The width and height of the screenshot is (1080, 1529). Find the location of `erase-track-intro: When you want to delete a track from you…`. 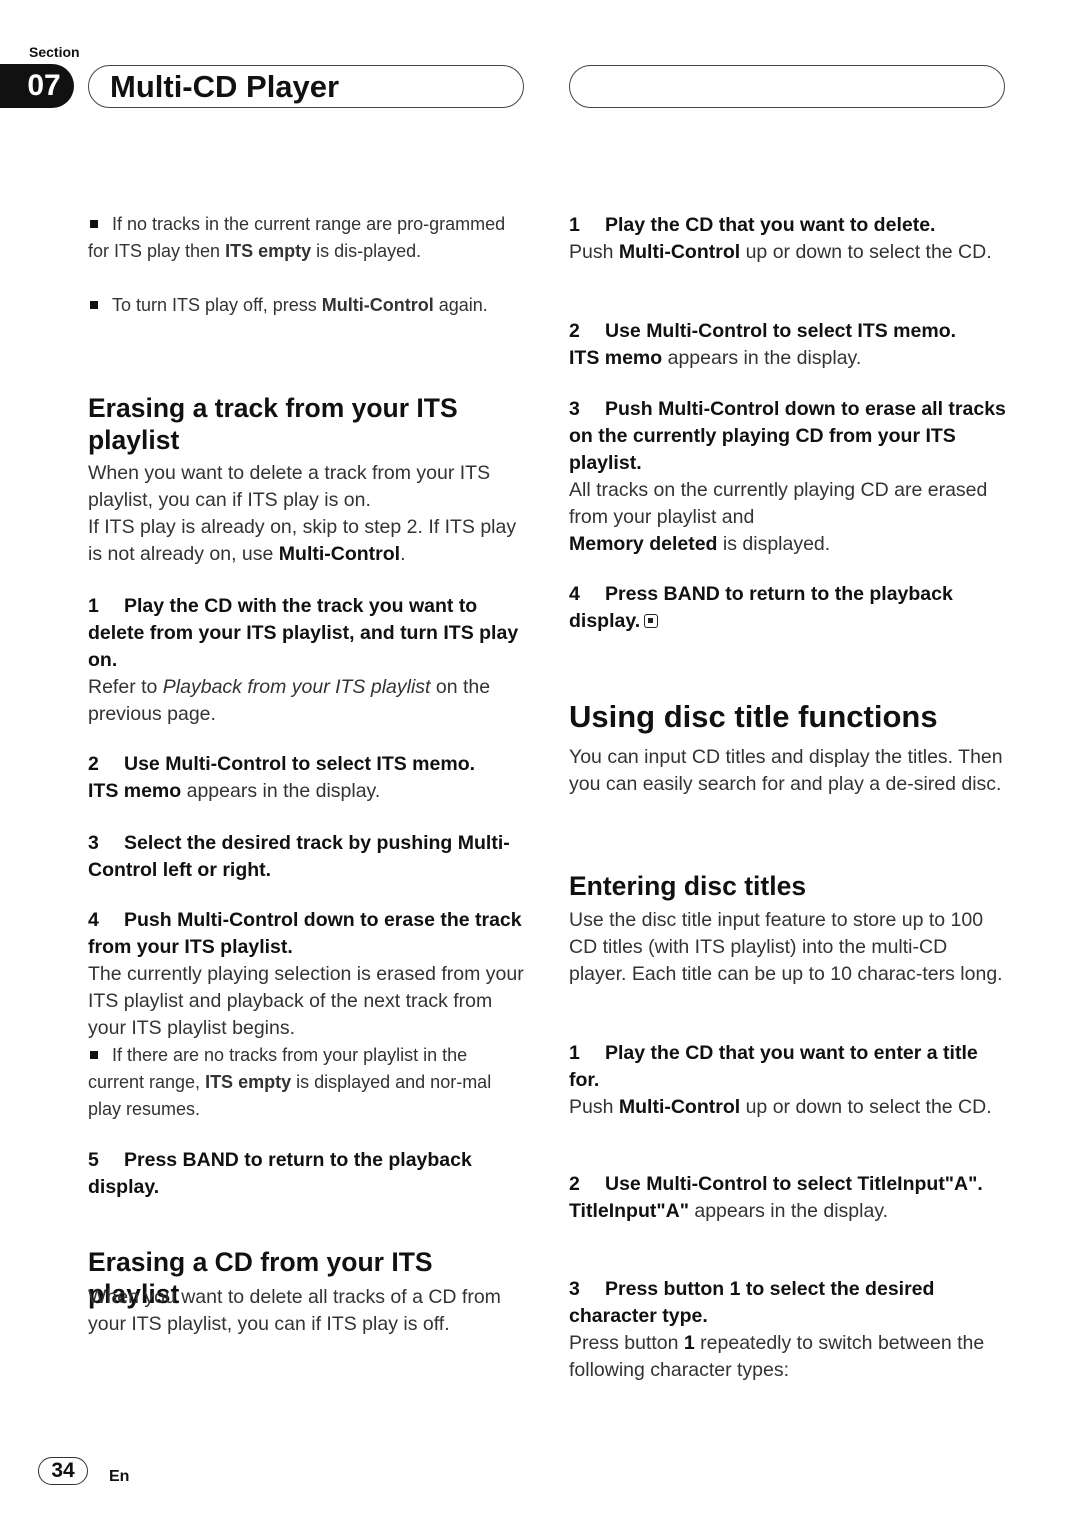

erase-track-intro: When you want to delete a track from you… is located at coordinates (289, 486).